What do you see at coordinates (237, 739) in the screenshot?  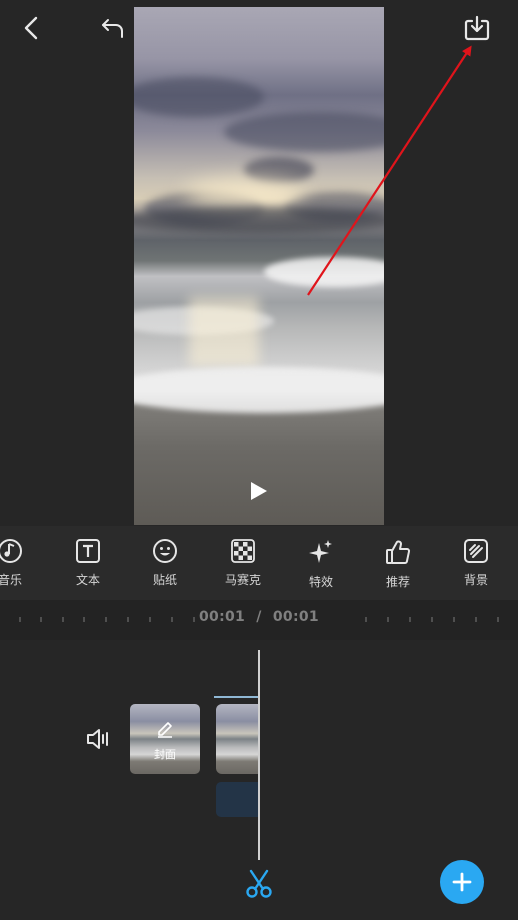 I see `video-clip` at bounding box center [237, 739].